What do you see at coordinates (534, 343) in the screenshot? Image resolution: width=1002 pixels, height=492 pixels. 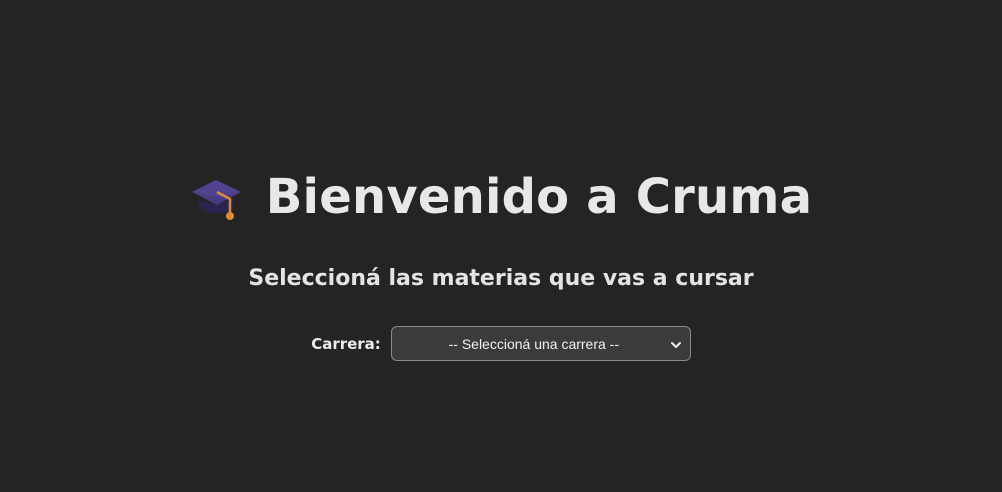 I see `career-select-value: -- Seleccioná una carrera --` at bounding box center [534, 343].